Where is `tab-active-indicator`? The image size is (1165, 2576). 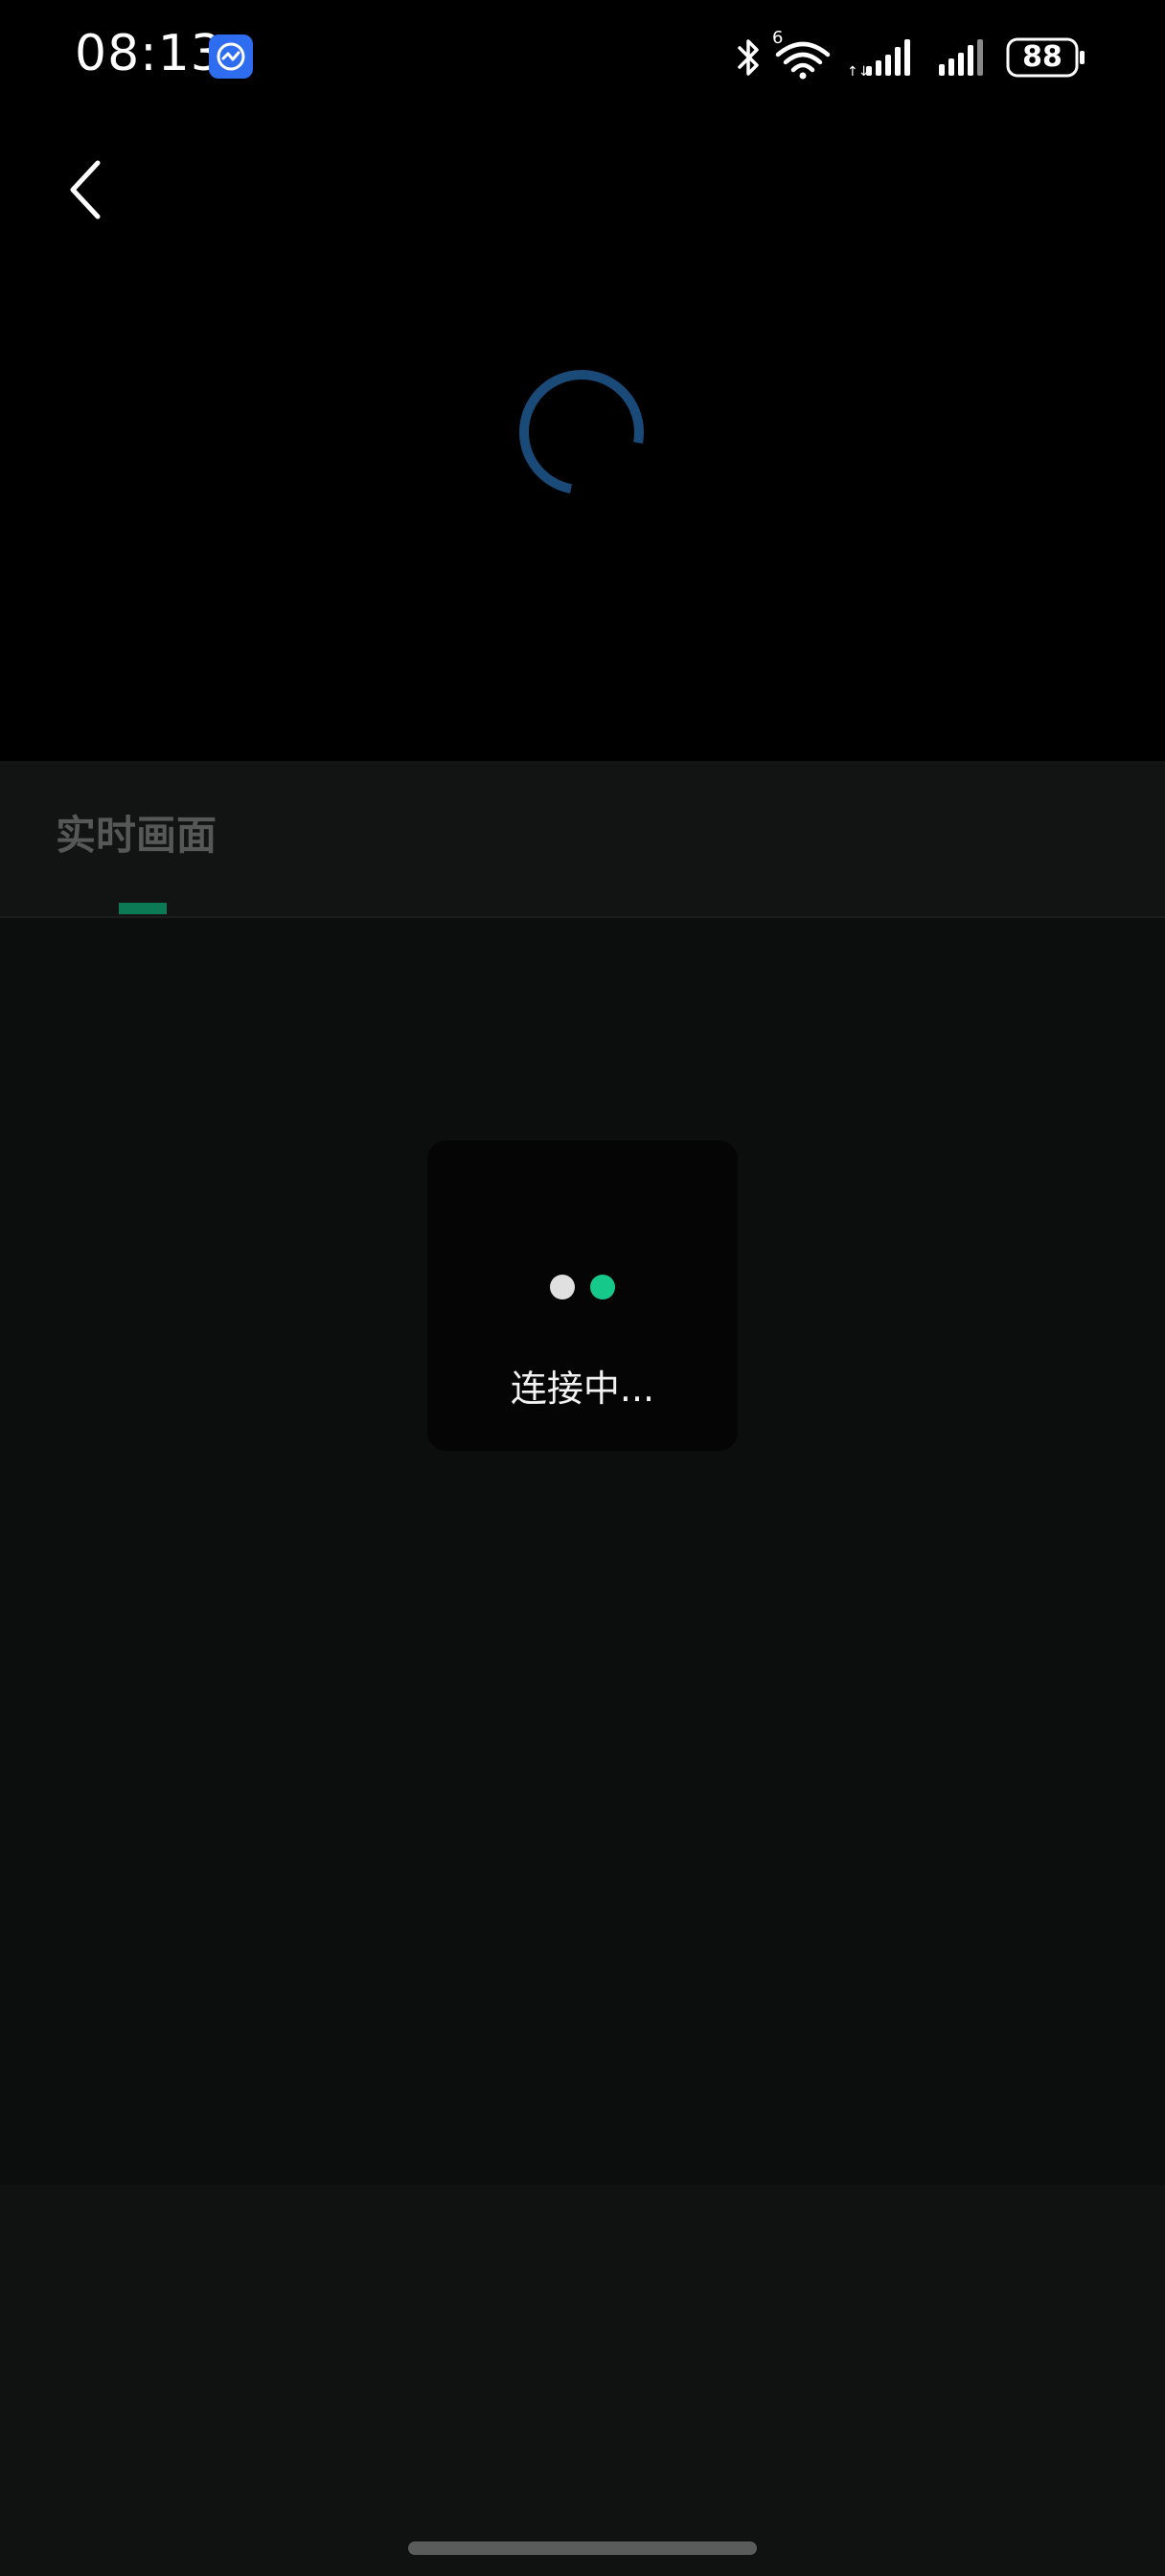 tab-active-indicator is located at coordinates (143, 908).